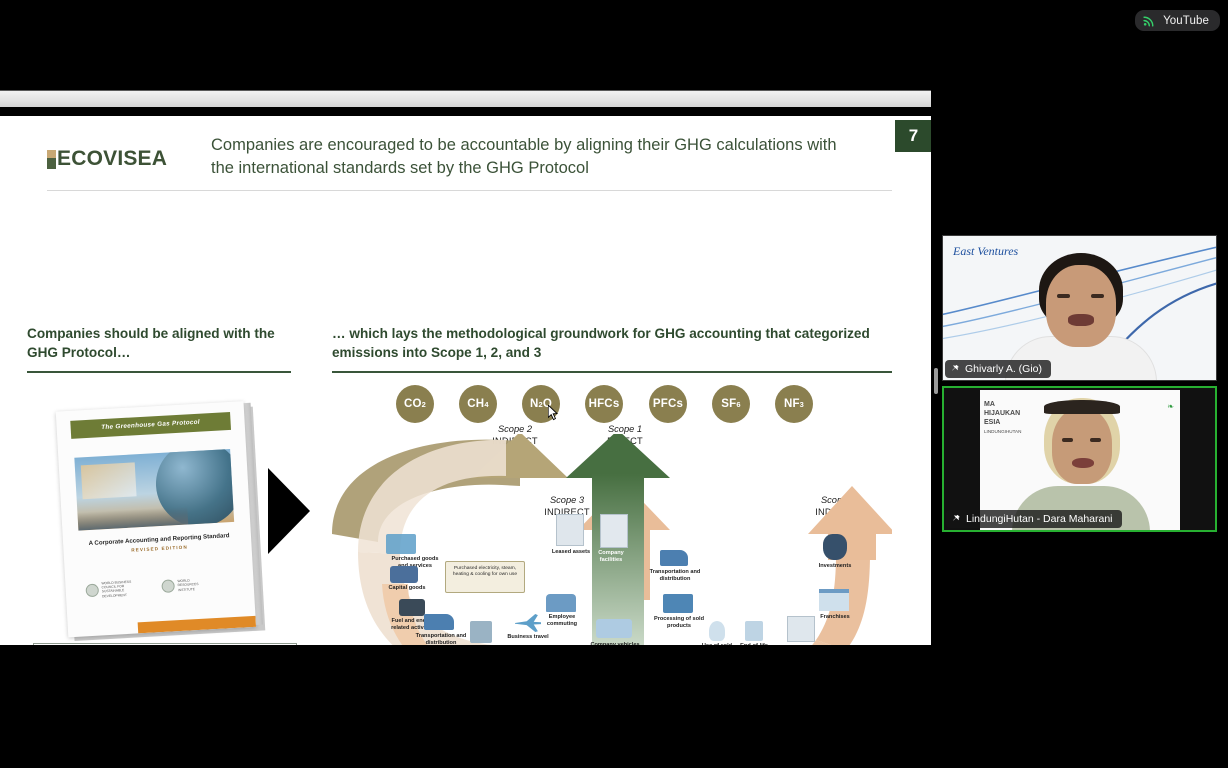 This screenshot has width=1228, height=768. What do you see at coordinates (614, 531) in the screenshot?
I see `company-building-icon` at bounding box center [614, 531].